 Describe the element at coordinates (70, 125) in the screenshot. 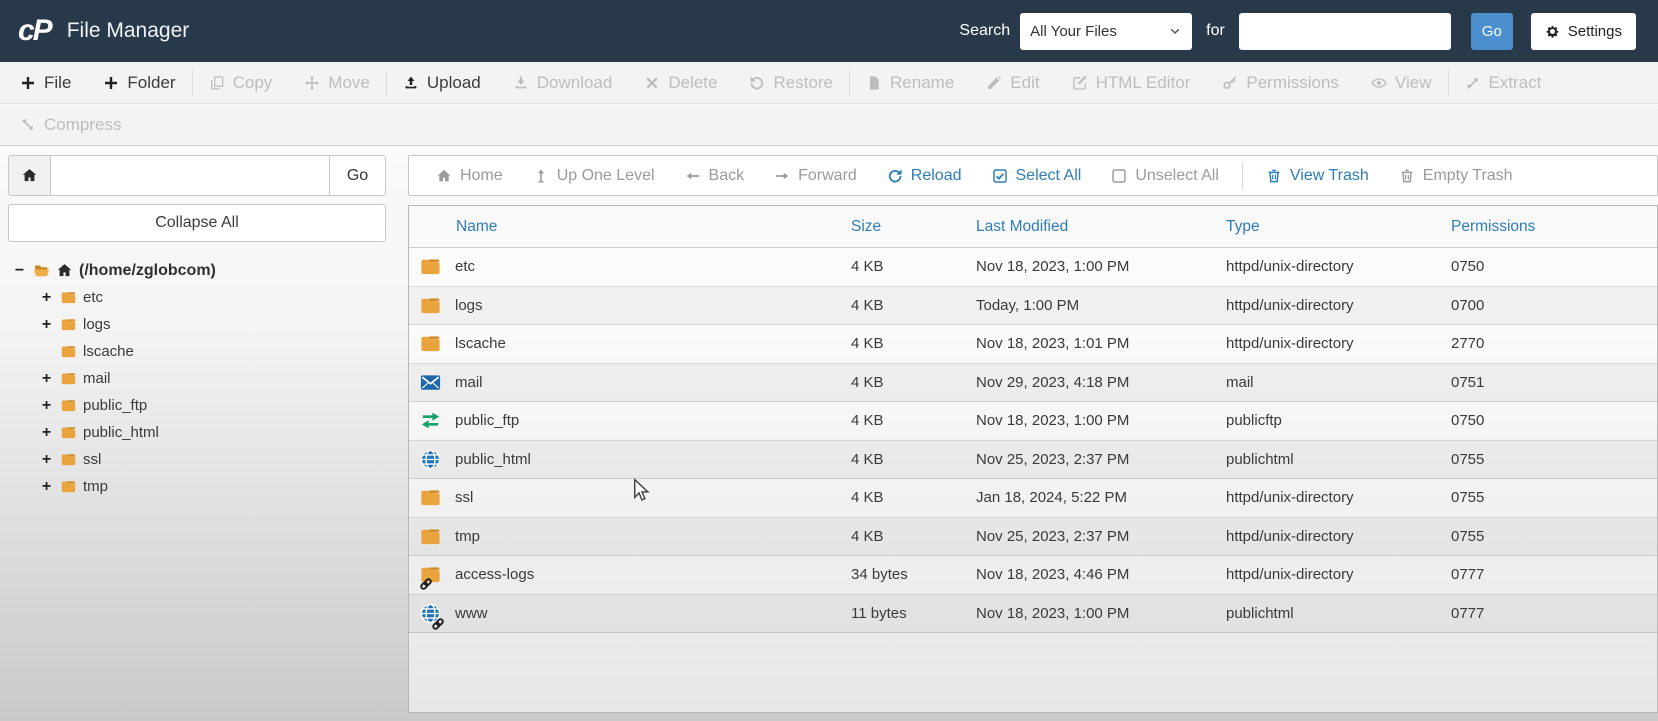

I see `toolbar-compress-button: Compress` at that location.